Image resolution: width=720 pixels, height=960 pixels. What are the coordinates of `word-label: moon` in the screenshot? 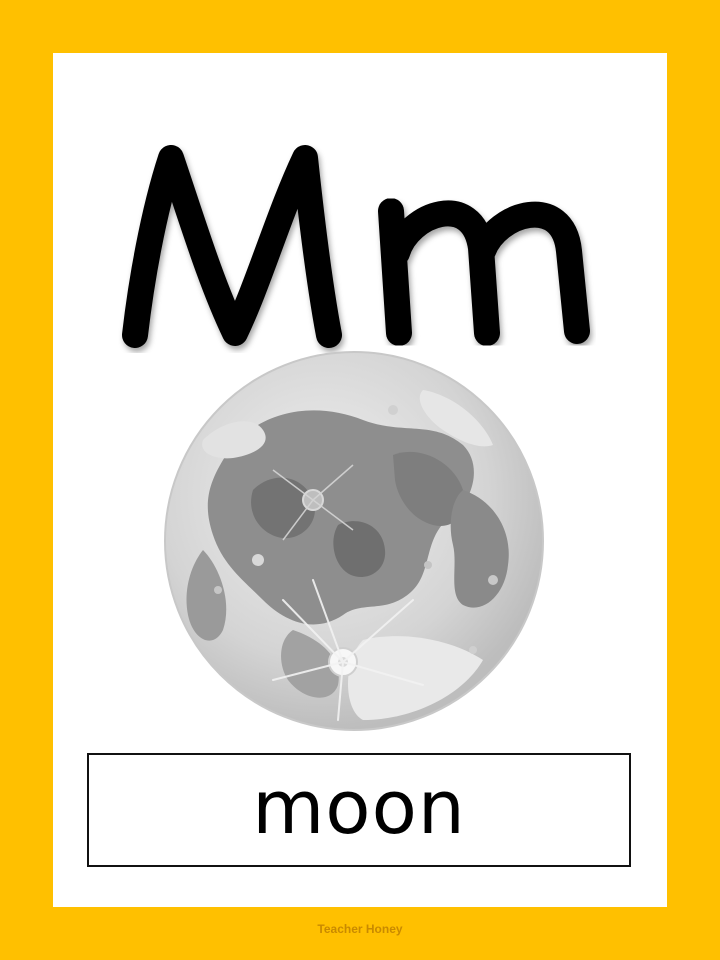 It's located at (359, 808).